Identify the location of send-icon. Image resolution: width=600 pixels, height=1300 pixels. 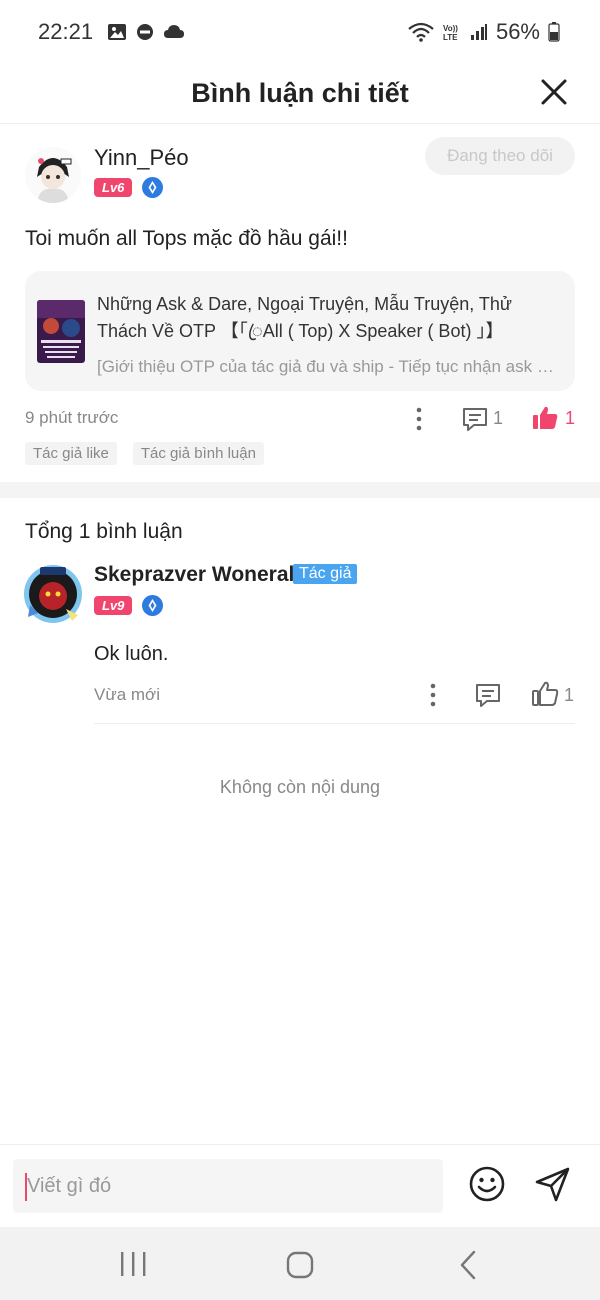
(553, 1184).